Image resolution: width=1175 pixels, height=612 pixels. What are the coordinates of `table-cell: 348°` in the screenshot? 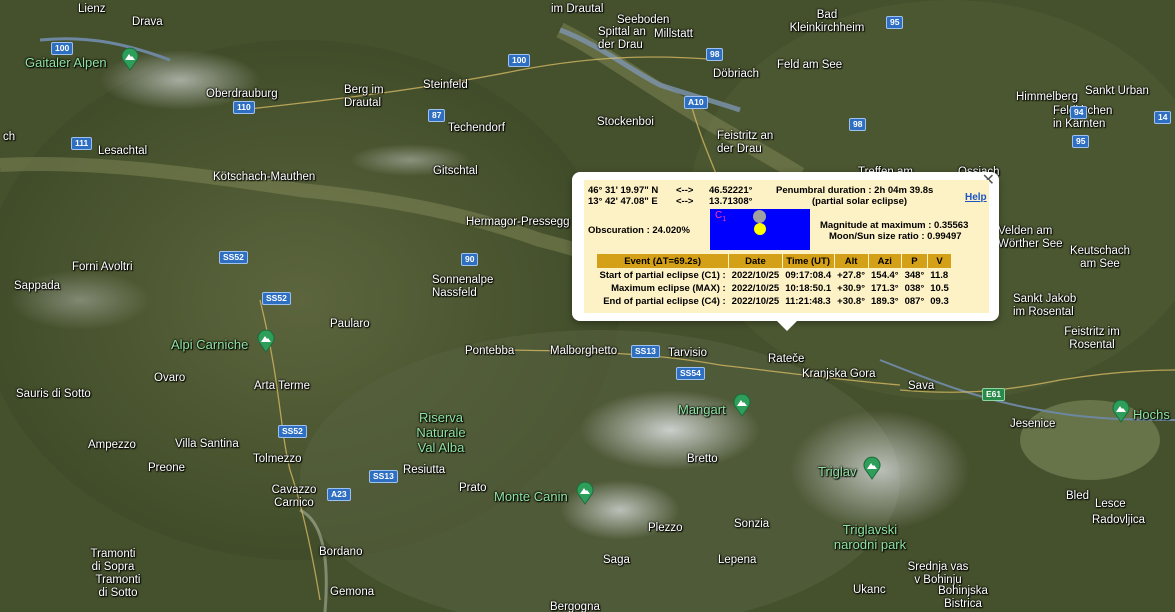 It's located at (914, 275).